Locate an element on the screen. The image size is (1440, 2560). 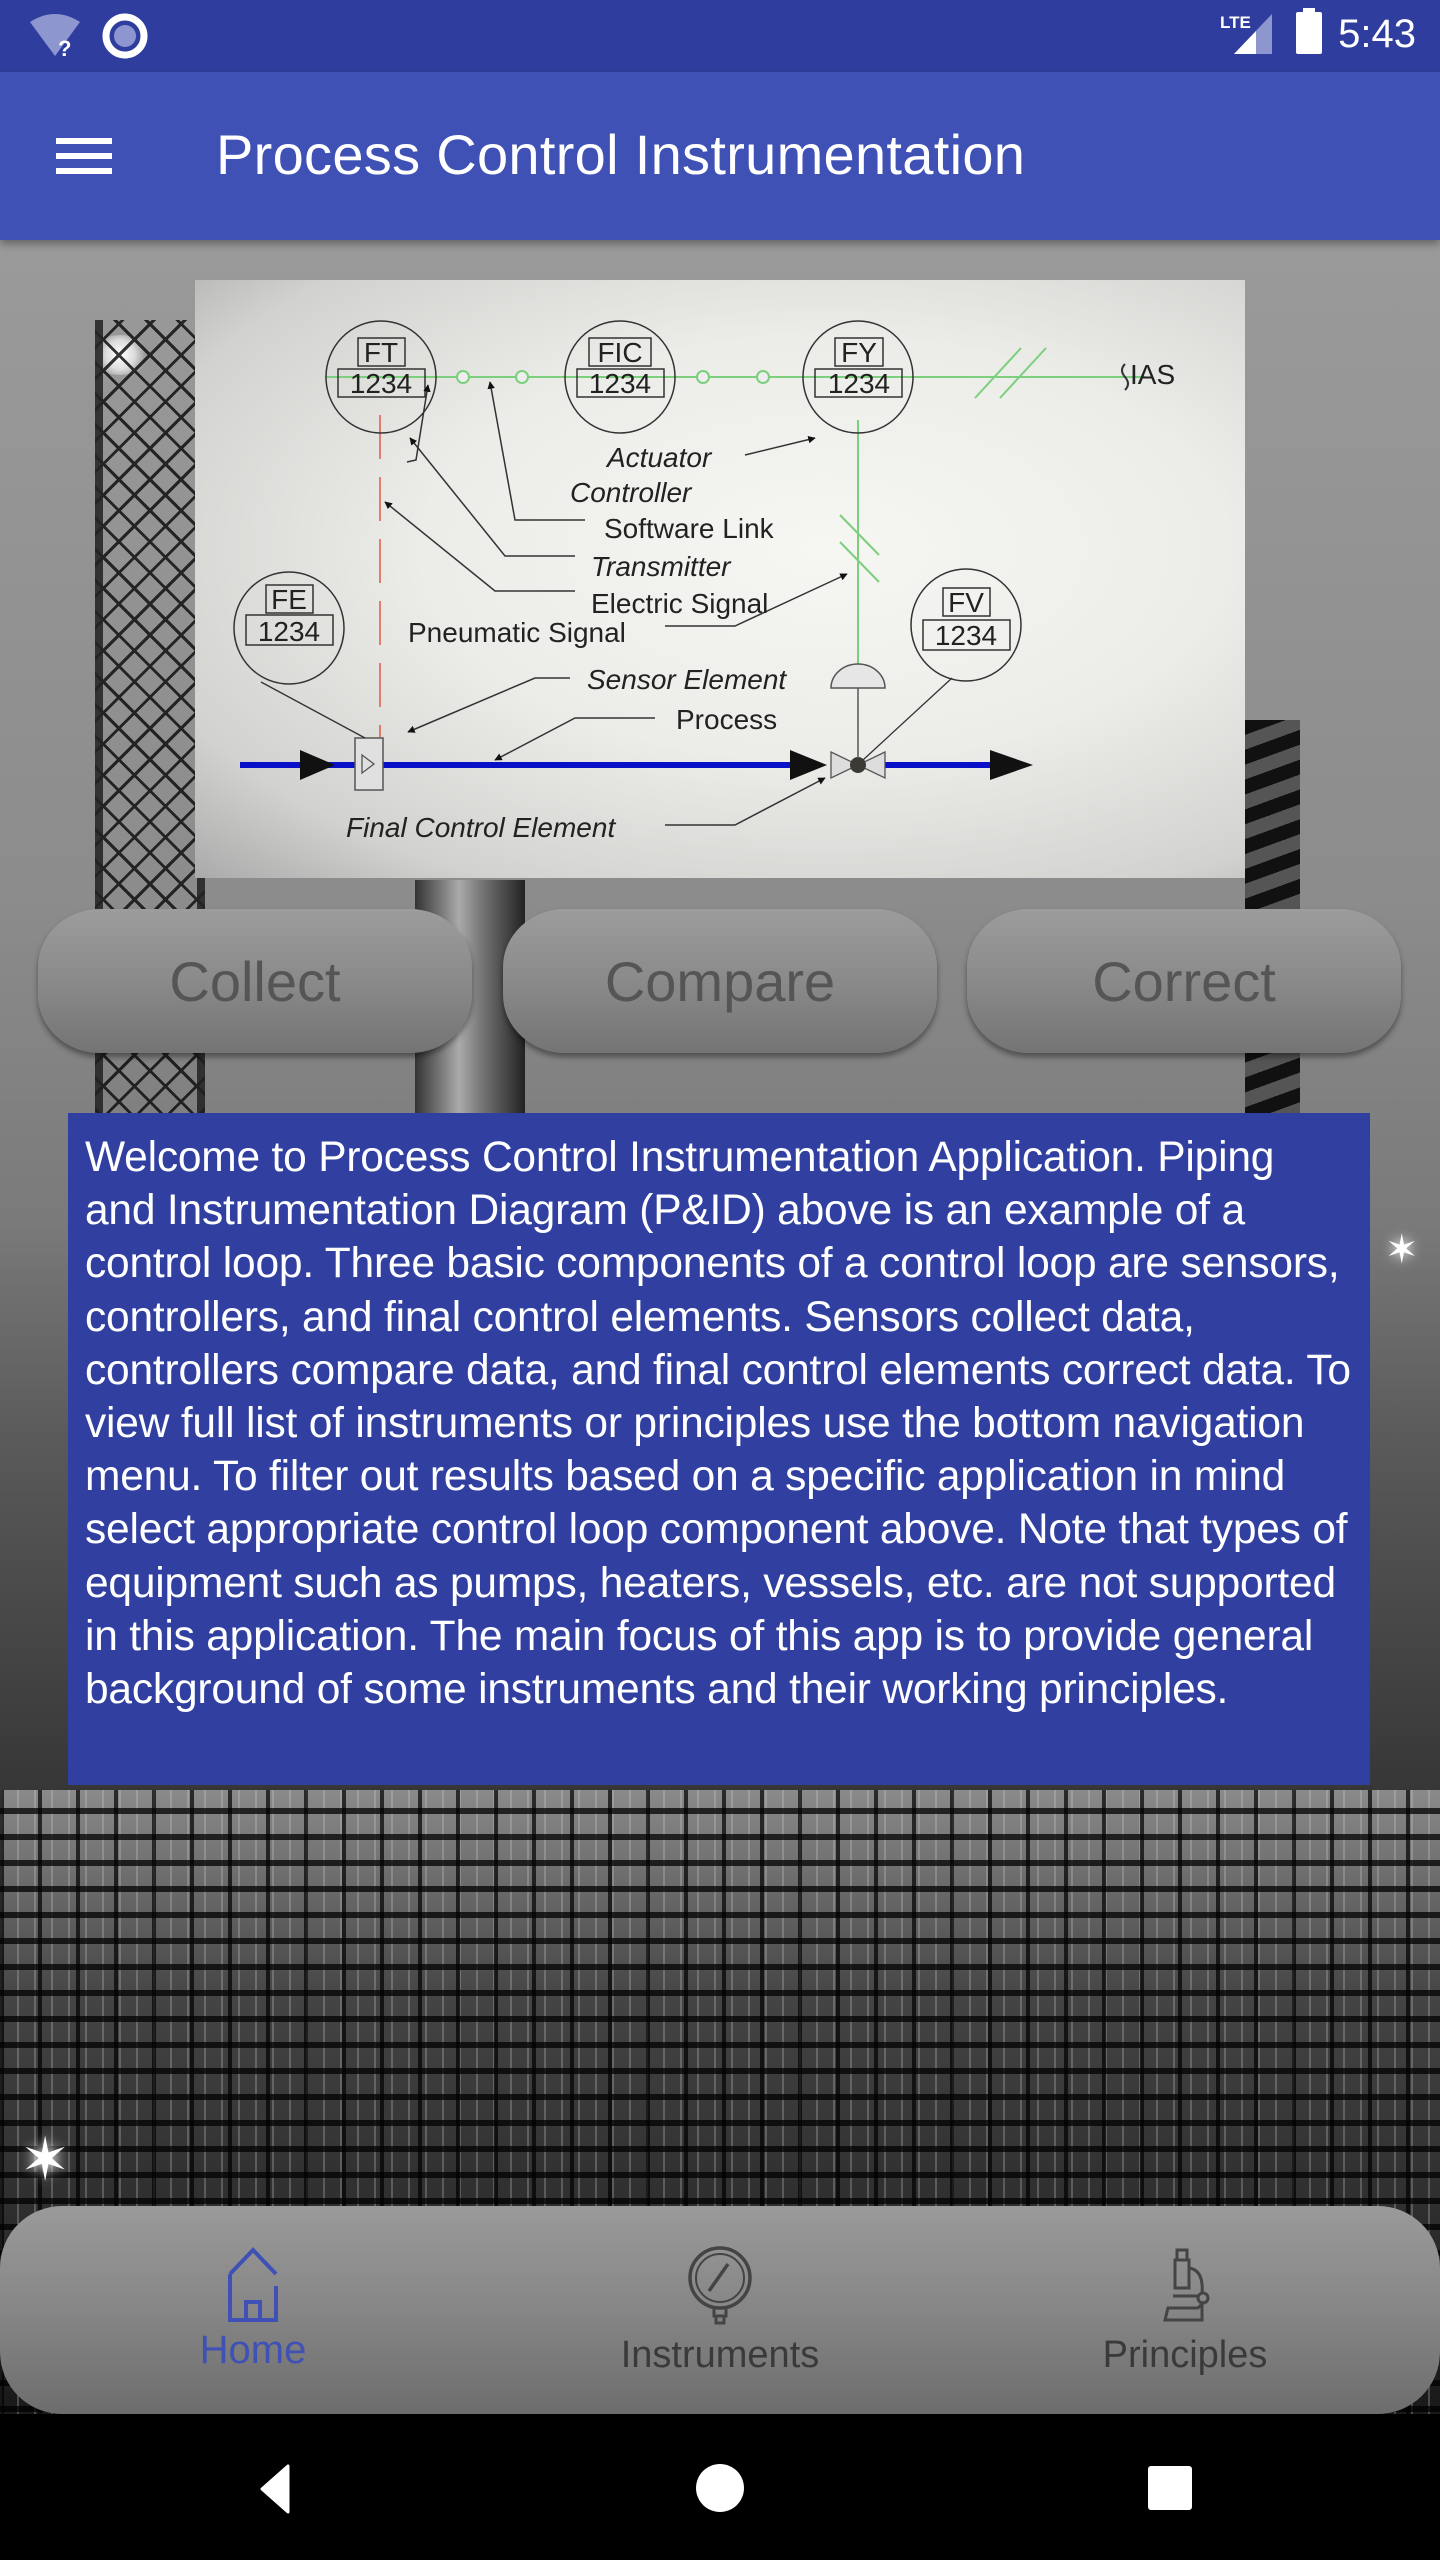
svg-text: LTE is located at coordinates (1235, 22).